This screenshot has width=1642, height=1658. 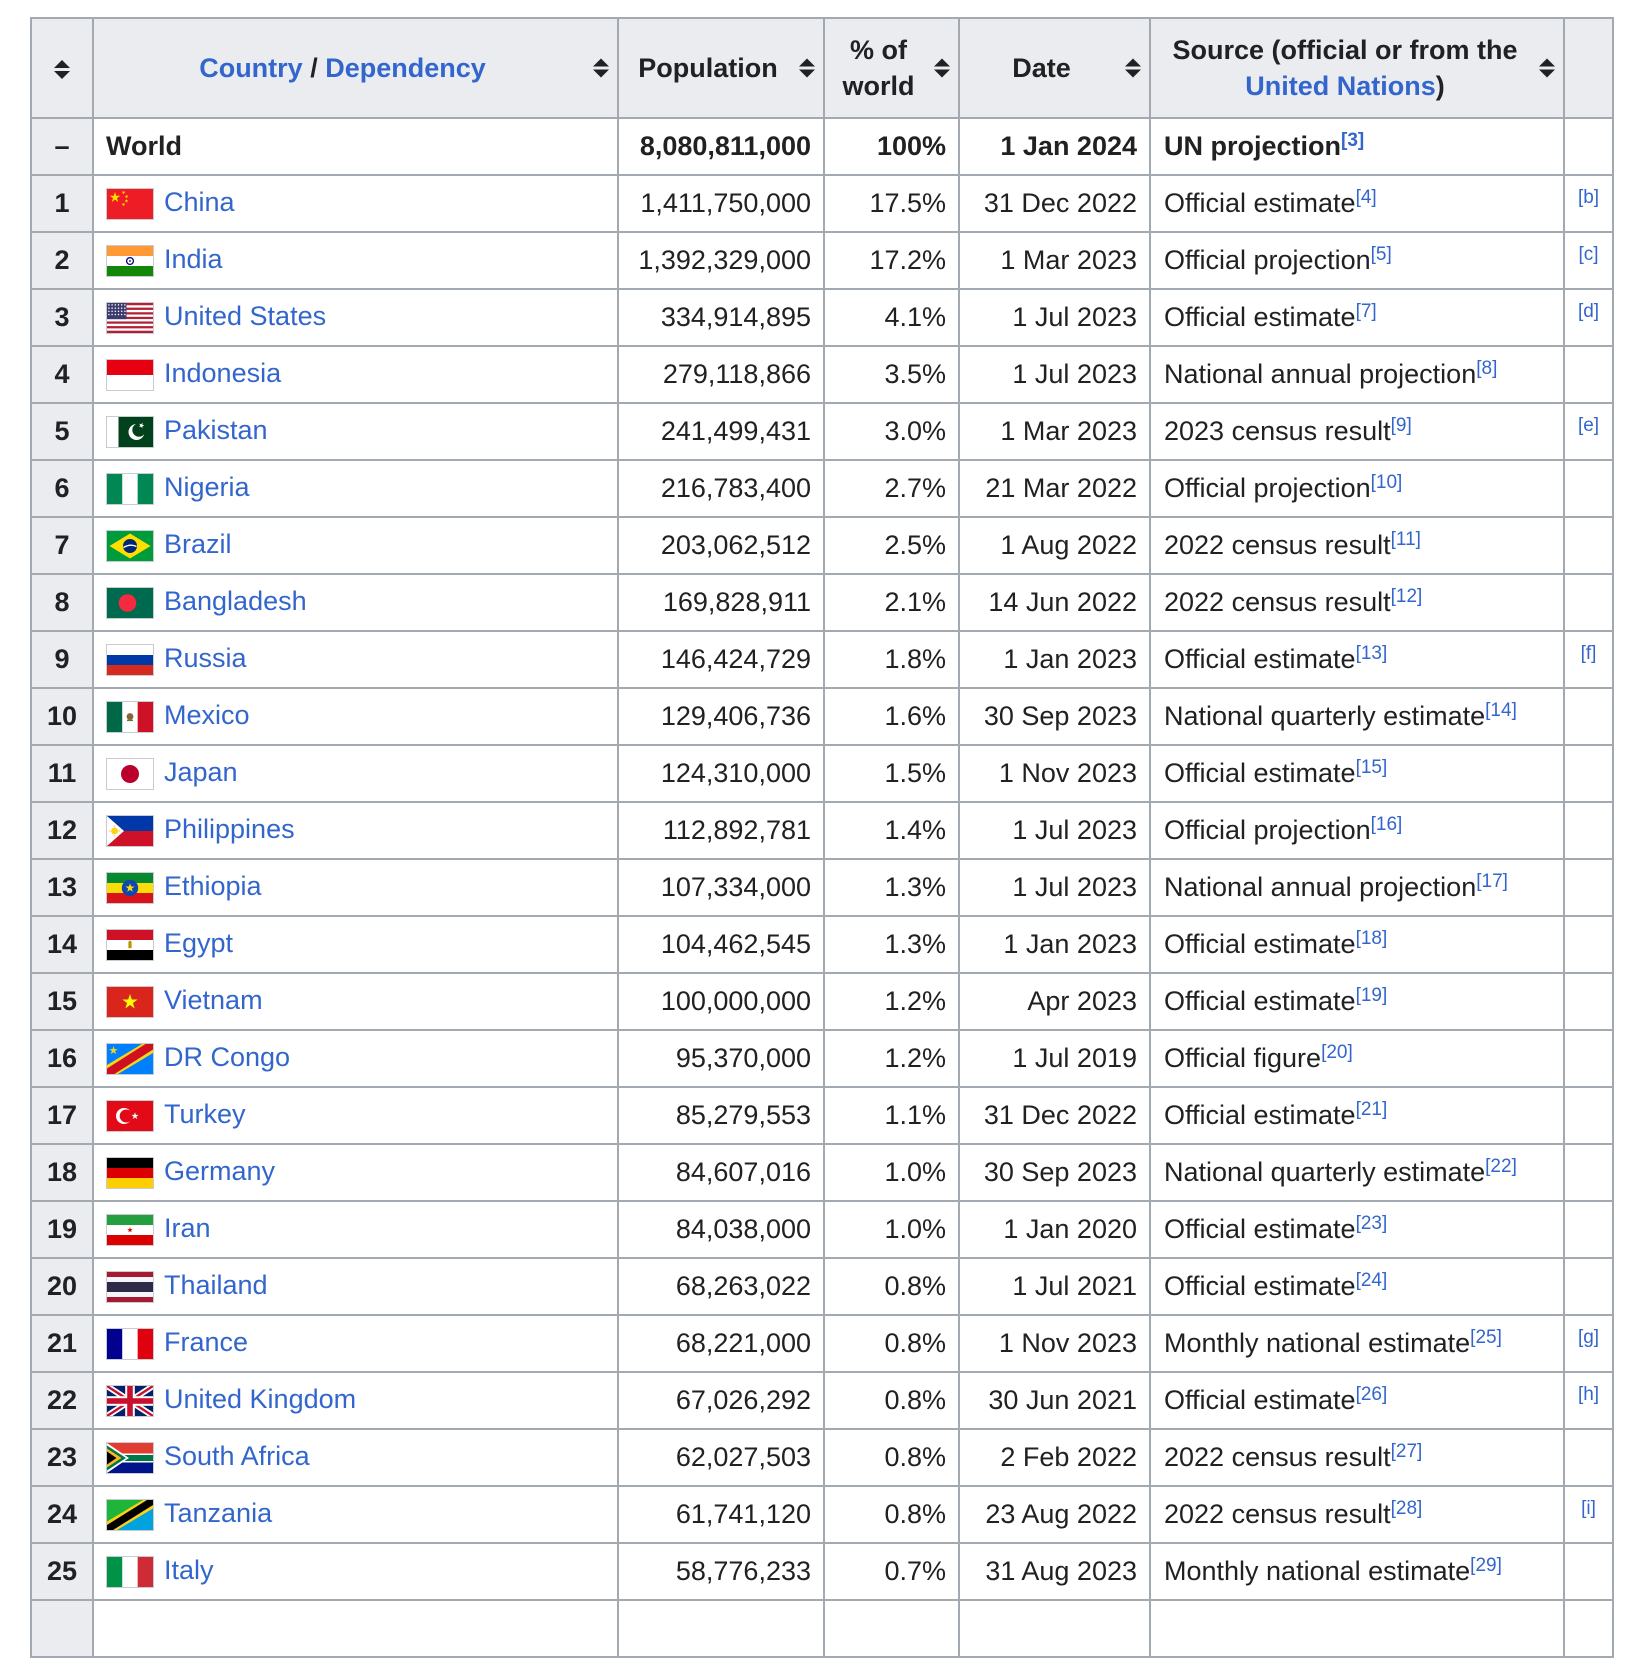 What do you see at coordinates (1589, 653) in the screenshot?
I see `note-link: [f]` at bounding box center [1589, 653].